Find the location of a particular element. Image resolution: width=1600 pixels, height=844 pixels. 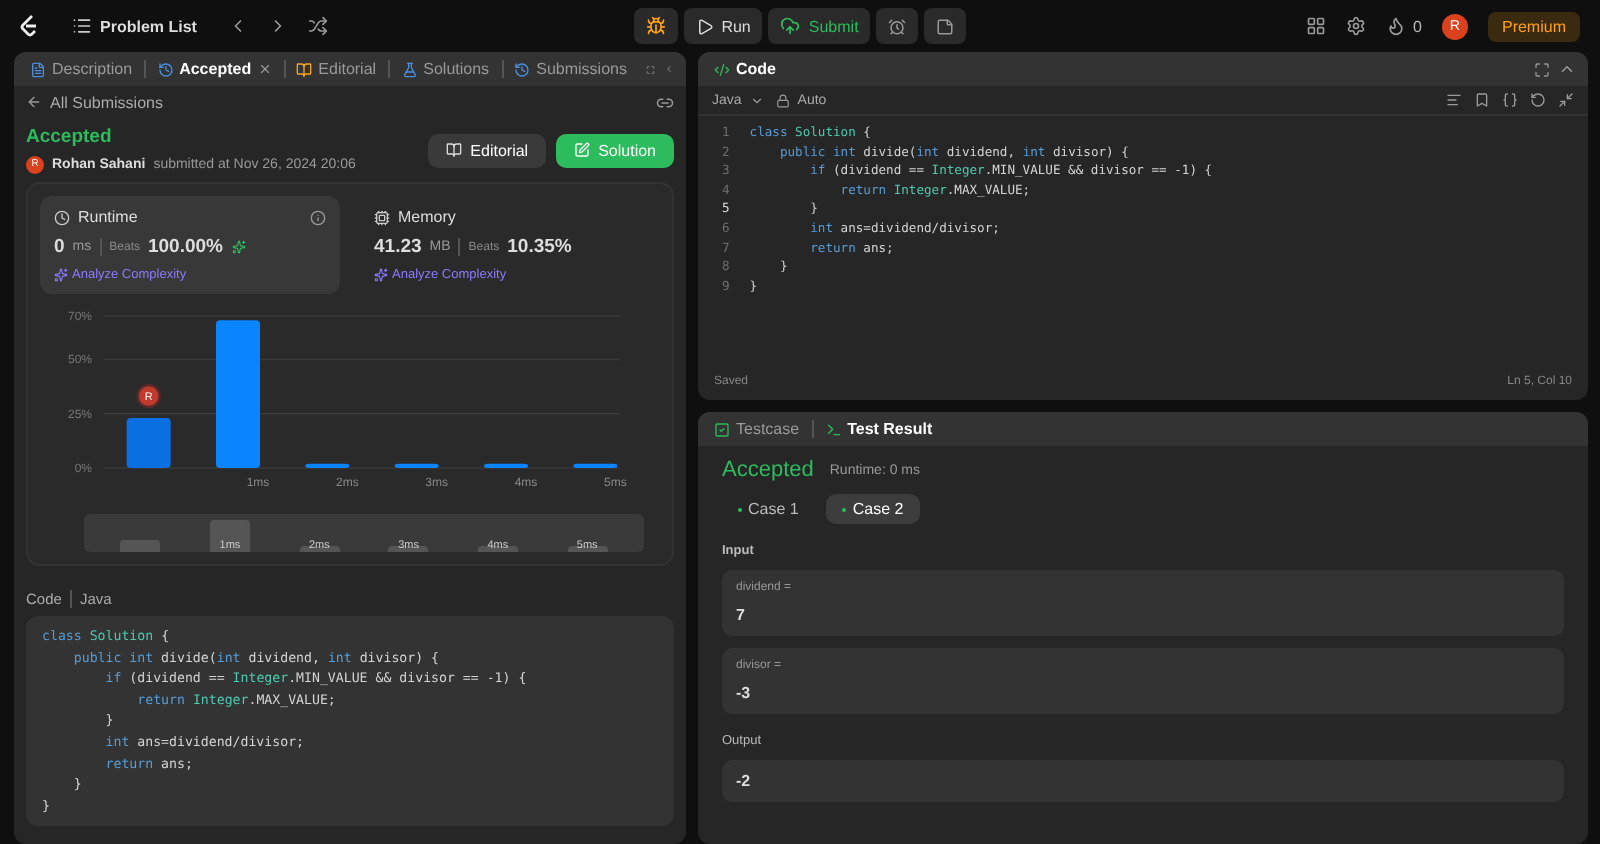

checkbox-icon is located at coordinates (722, 429).